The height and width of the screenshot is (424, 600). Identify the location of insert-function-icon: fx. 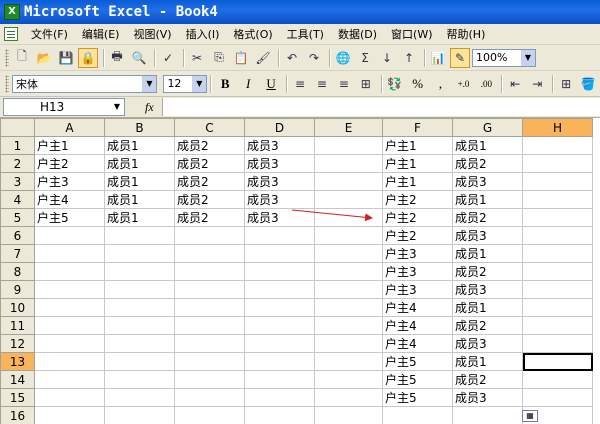
(149, 107).